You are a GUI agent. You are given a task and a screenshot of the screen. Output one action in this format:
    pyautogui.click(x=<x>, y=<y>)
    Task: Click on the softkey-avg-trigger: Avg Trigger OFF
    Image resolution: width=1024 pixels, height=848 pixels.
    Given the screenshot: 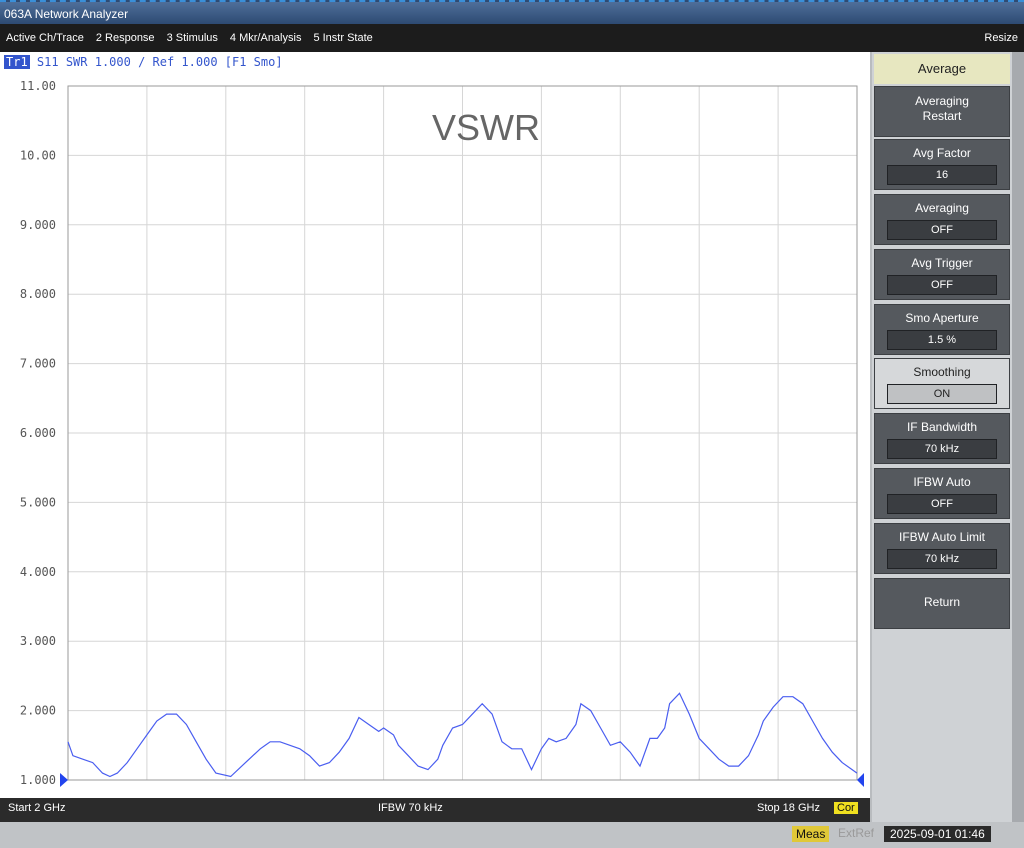 What is the action you would take?
    pyautogui.click(x=942, y=274)
    